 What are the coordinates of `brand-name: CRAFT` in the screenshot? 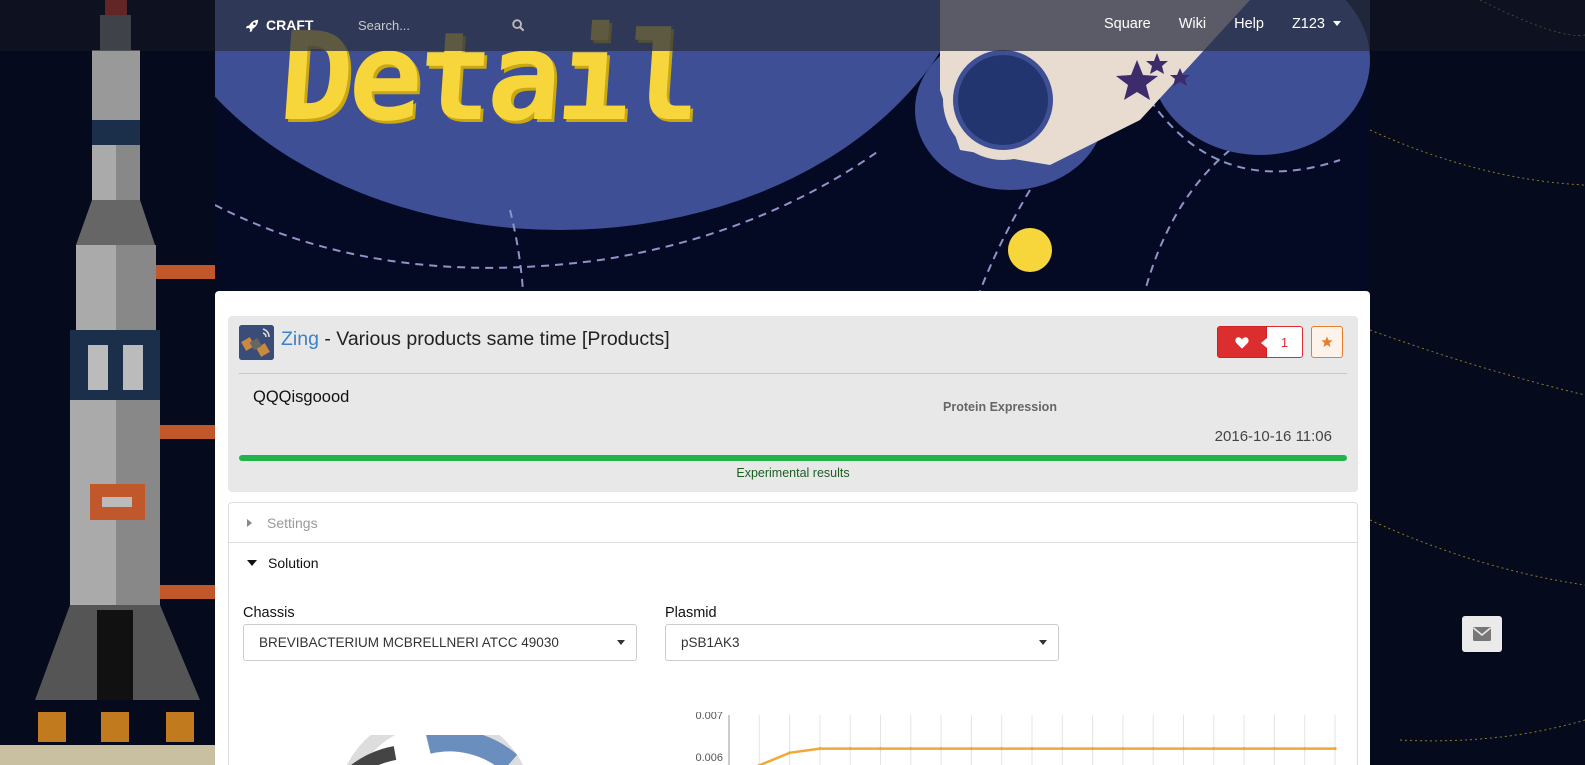 It's located at (290, 25).